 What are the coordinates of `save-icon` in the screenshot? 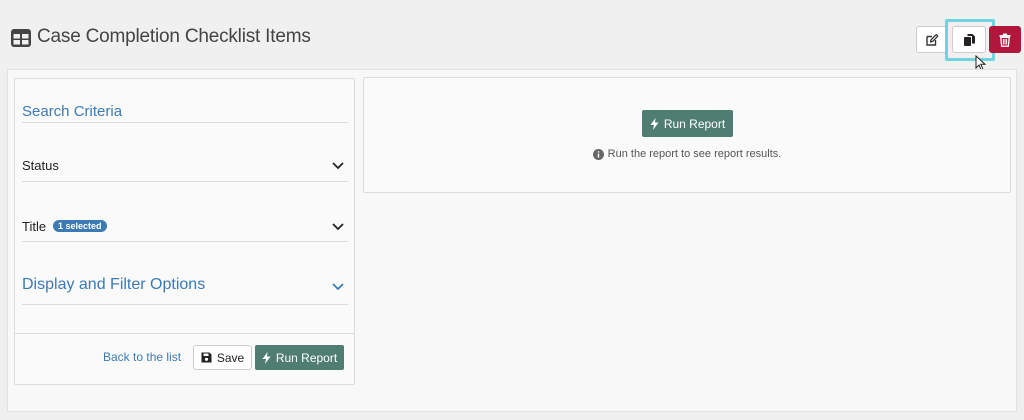 It's located at (206, 357).